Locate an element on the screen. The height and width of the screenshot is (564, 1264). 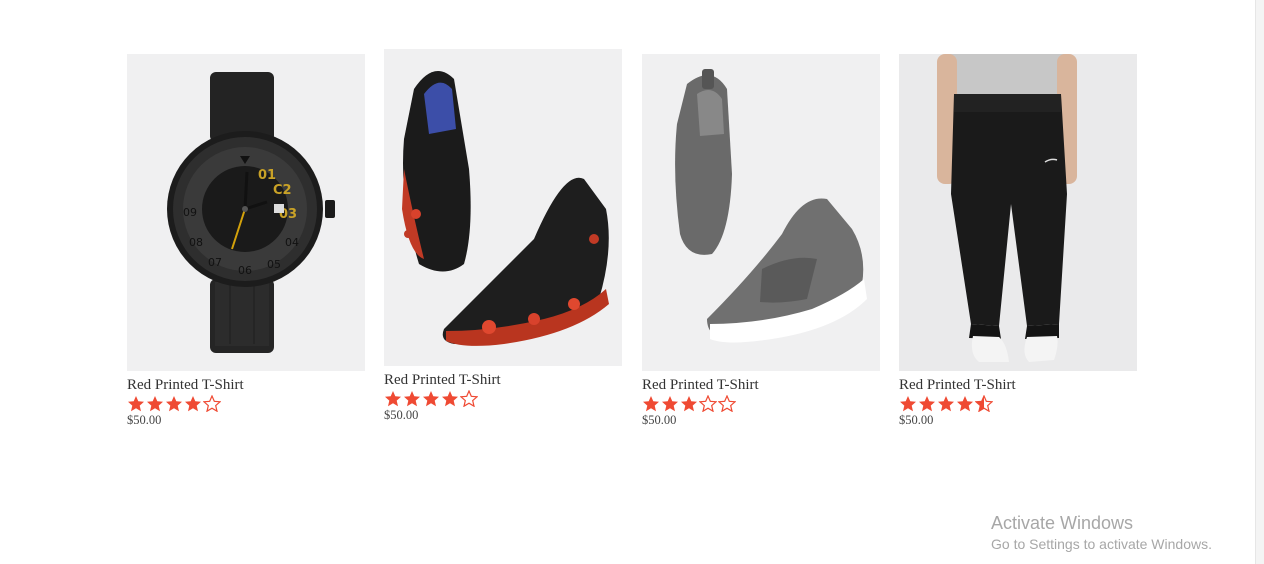
sneakers-image is located at coordinates (503, 207).